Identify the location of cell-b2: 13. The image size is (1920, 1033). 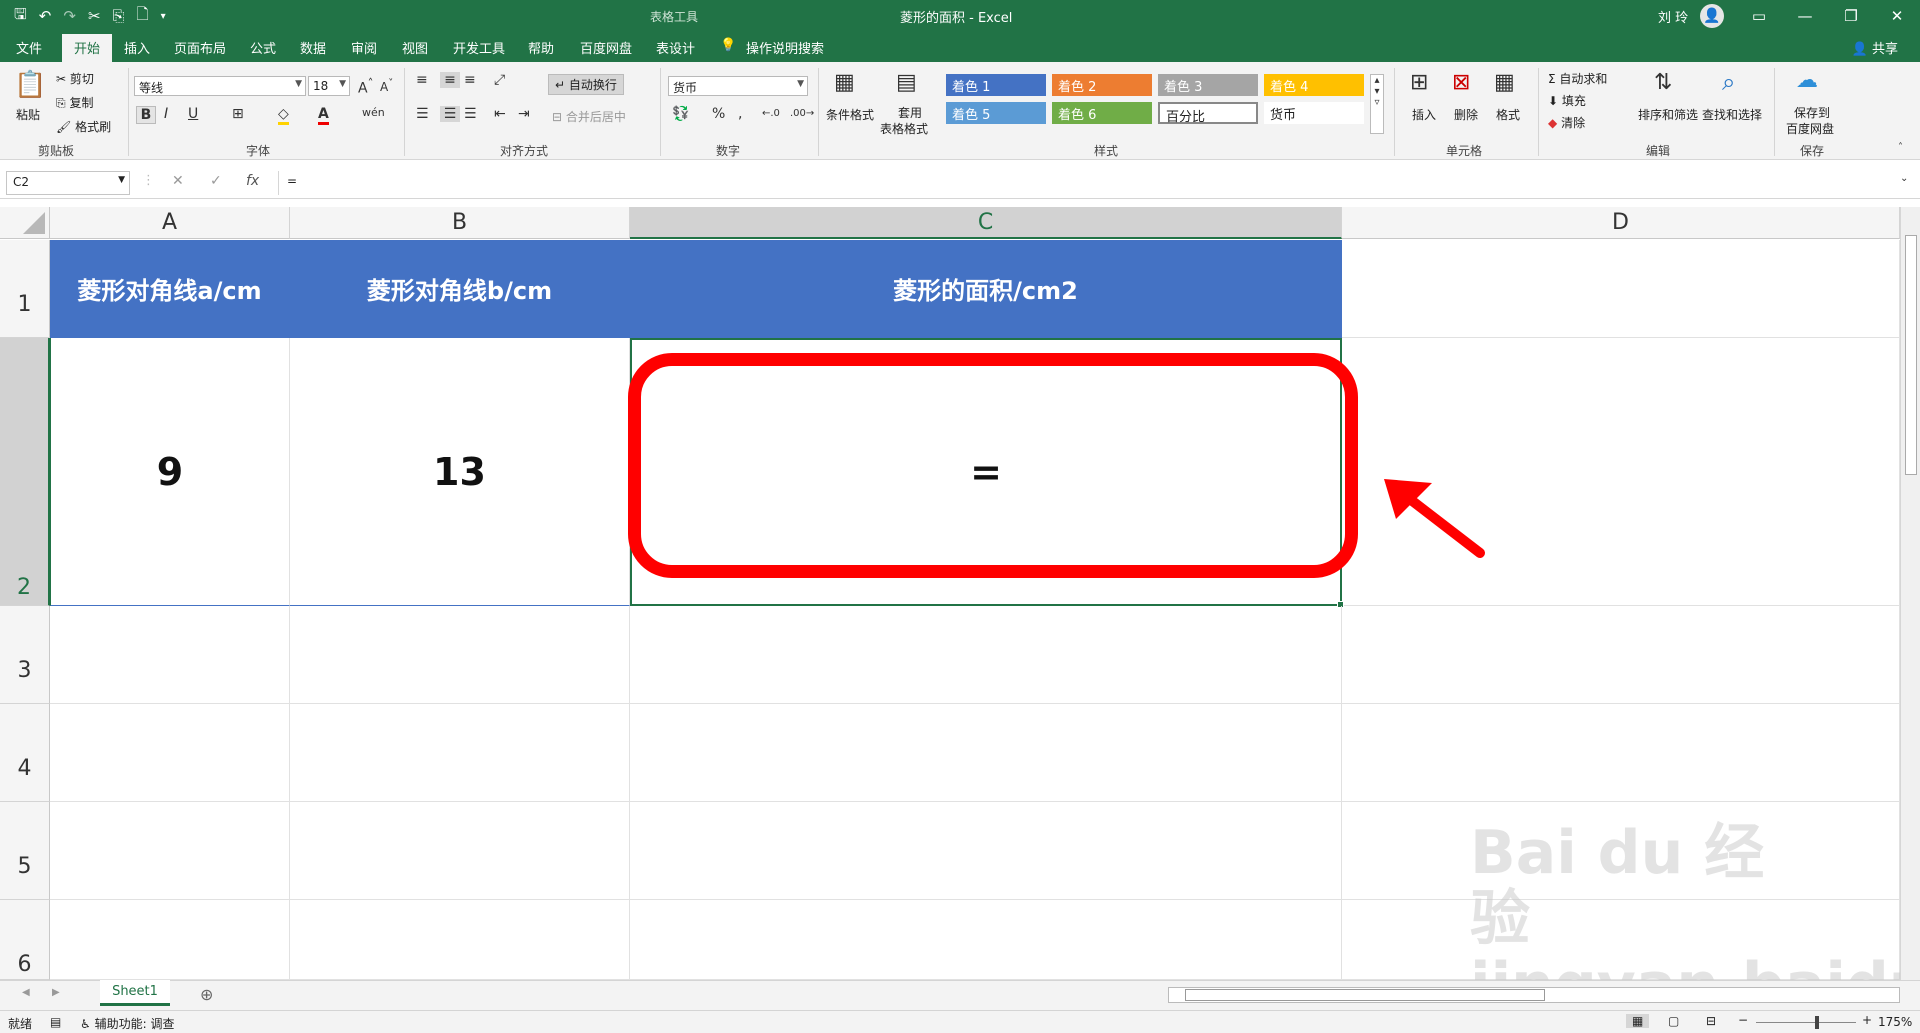
(460, 472).